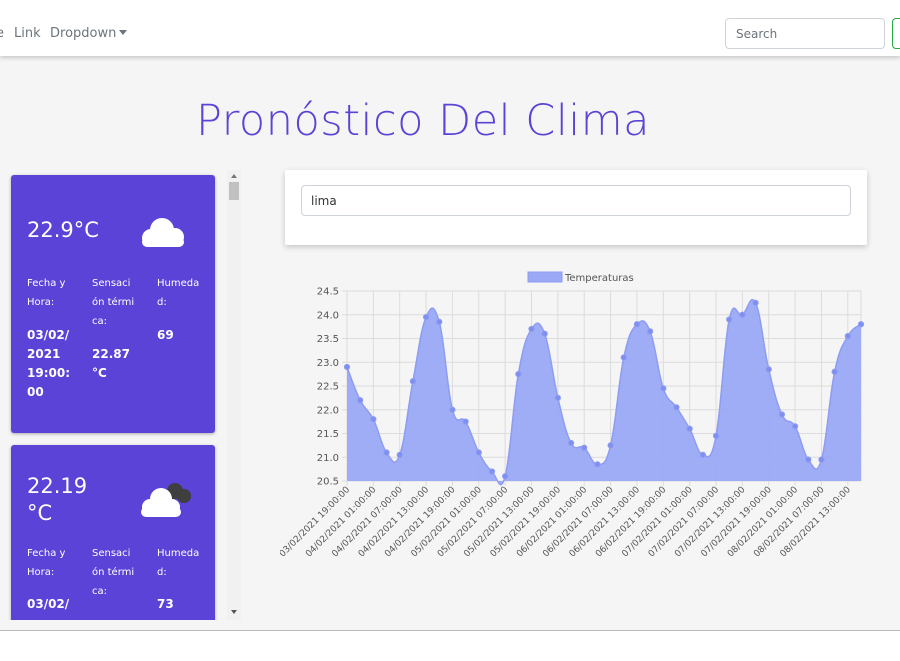 This screenshot has width=900, height=661. I want to click on page-title: Pronóstico Del Clima, so click(423, 121).